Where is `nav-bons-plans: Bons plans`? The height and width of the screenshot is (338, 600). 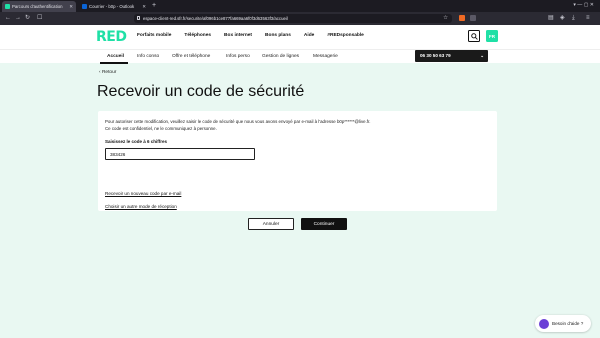
nav-bons-plans: Bons plans is located at coordinates (278, 35).